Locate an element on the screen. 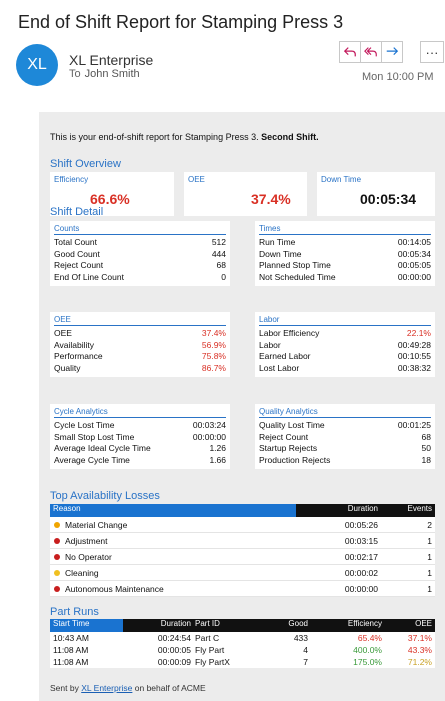 Image resolution: width=445 pixels, height=701 pixels. cycle-row-label: Average Cycle Time is located at coordinates (92, 459).